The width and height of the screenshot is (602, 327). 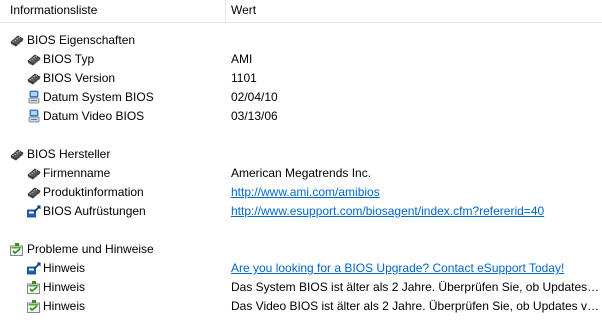 I want to click on group-label: BIOS Eigenschaften, so click(x=81, y=40).